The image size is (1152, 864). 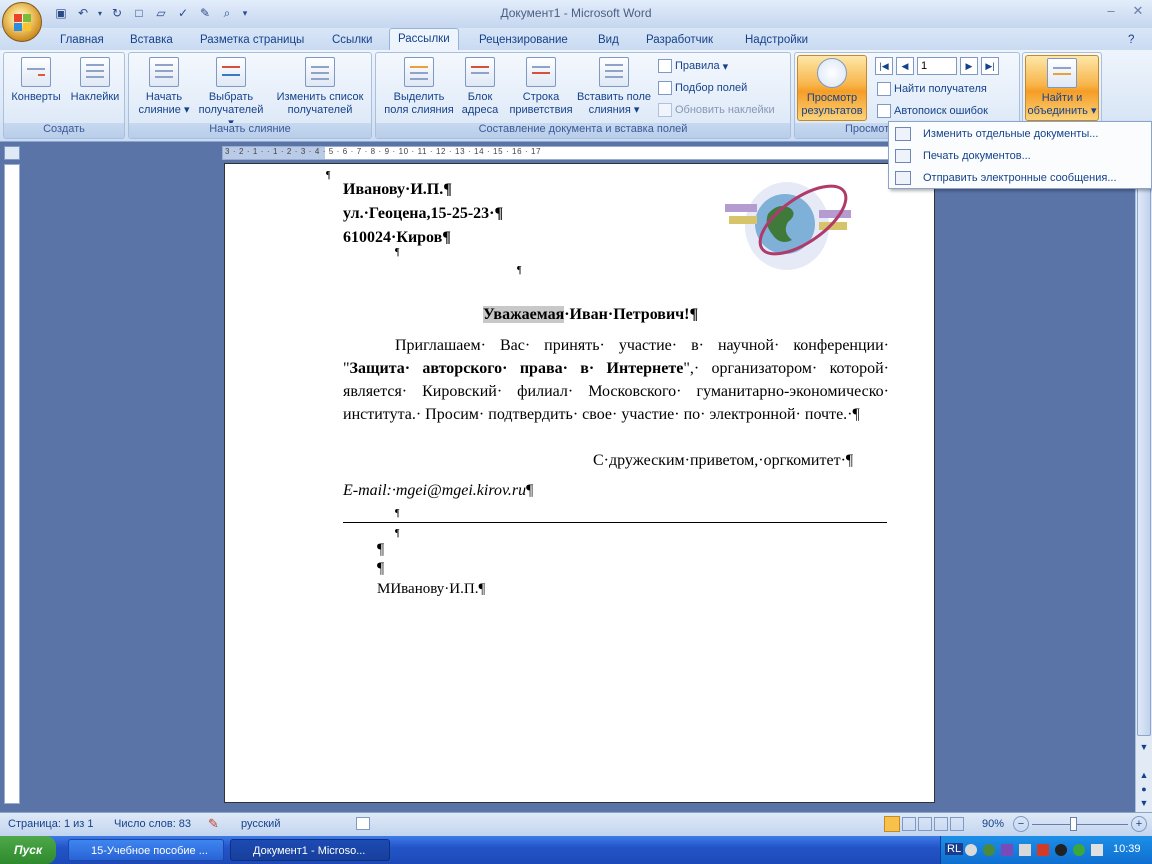 What do you see at coordinates (480, 87) in the screenshot?
I see `address-block-button: Блок адреса` at bounding box center [480, 87].